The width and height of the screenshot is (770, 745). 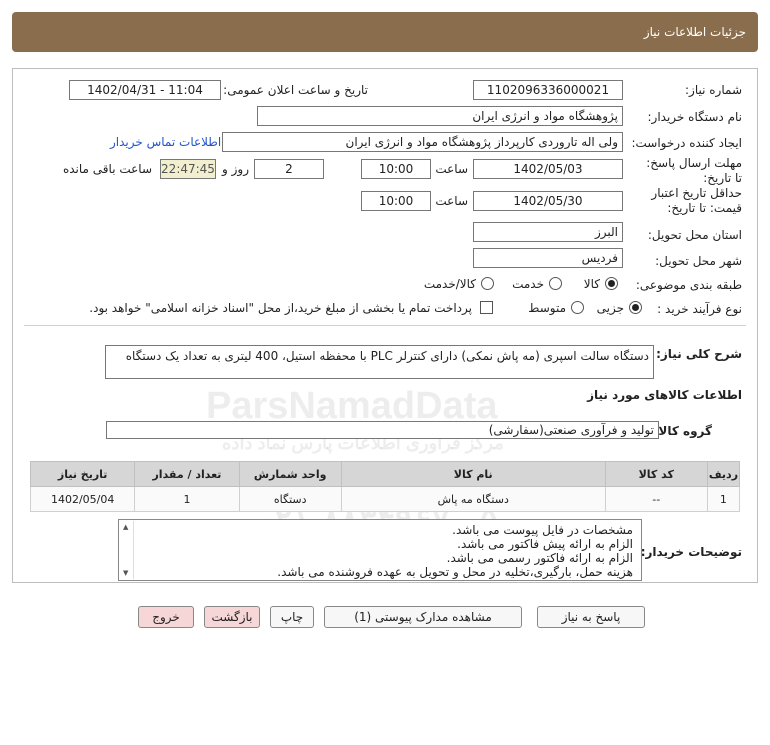 What do you see at coordinates (635, 307) in the screenshot?
I see `purchase-radio-partial` at bounding box center [635, 307].